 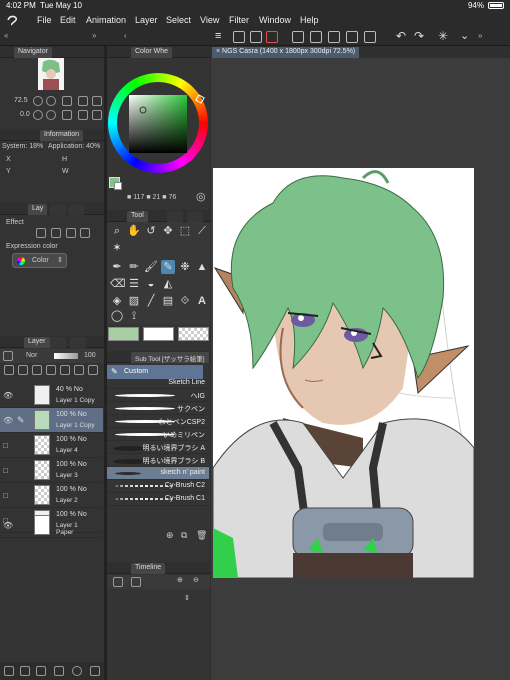 What do you see at coordinates (334, 37) in the screenshot?
I see `paste-icon` at bounding box center [334, 37].